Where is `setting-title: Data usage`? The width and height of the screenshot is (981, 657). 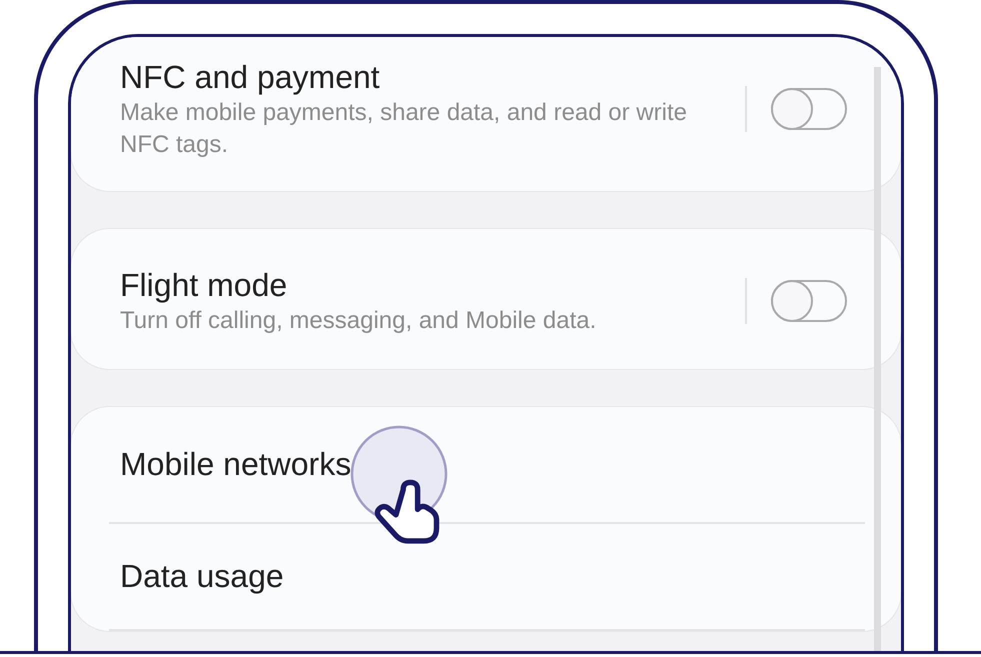
setting-title: Data usage is located at coordinates (202, 576).